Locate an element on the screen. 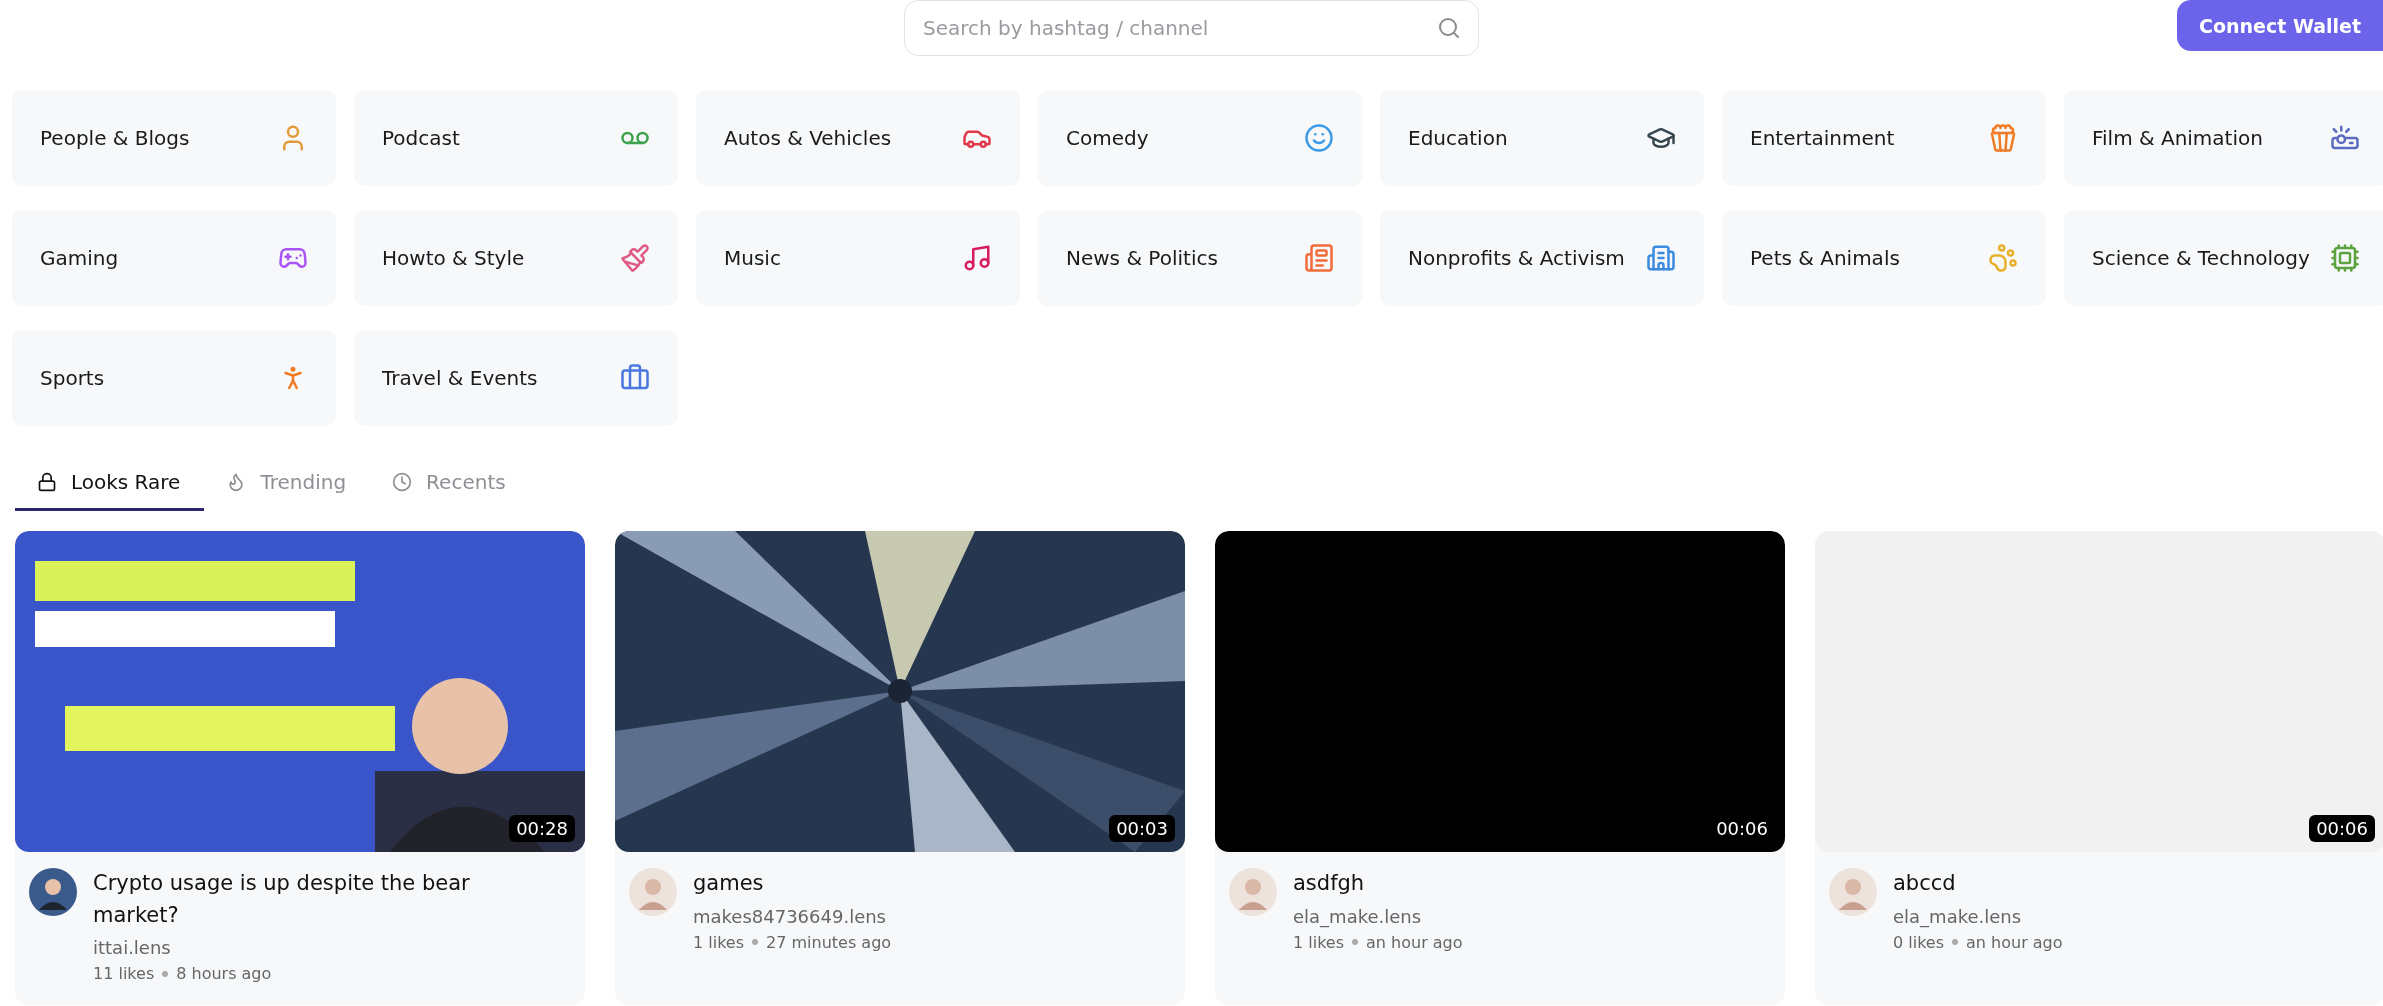 This screenshot has width=2383, height=1006. popcorn-icon is located at coordinates (2003, 138).